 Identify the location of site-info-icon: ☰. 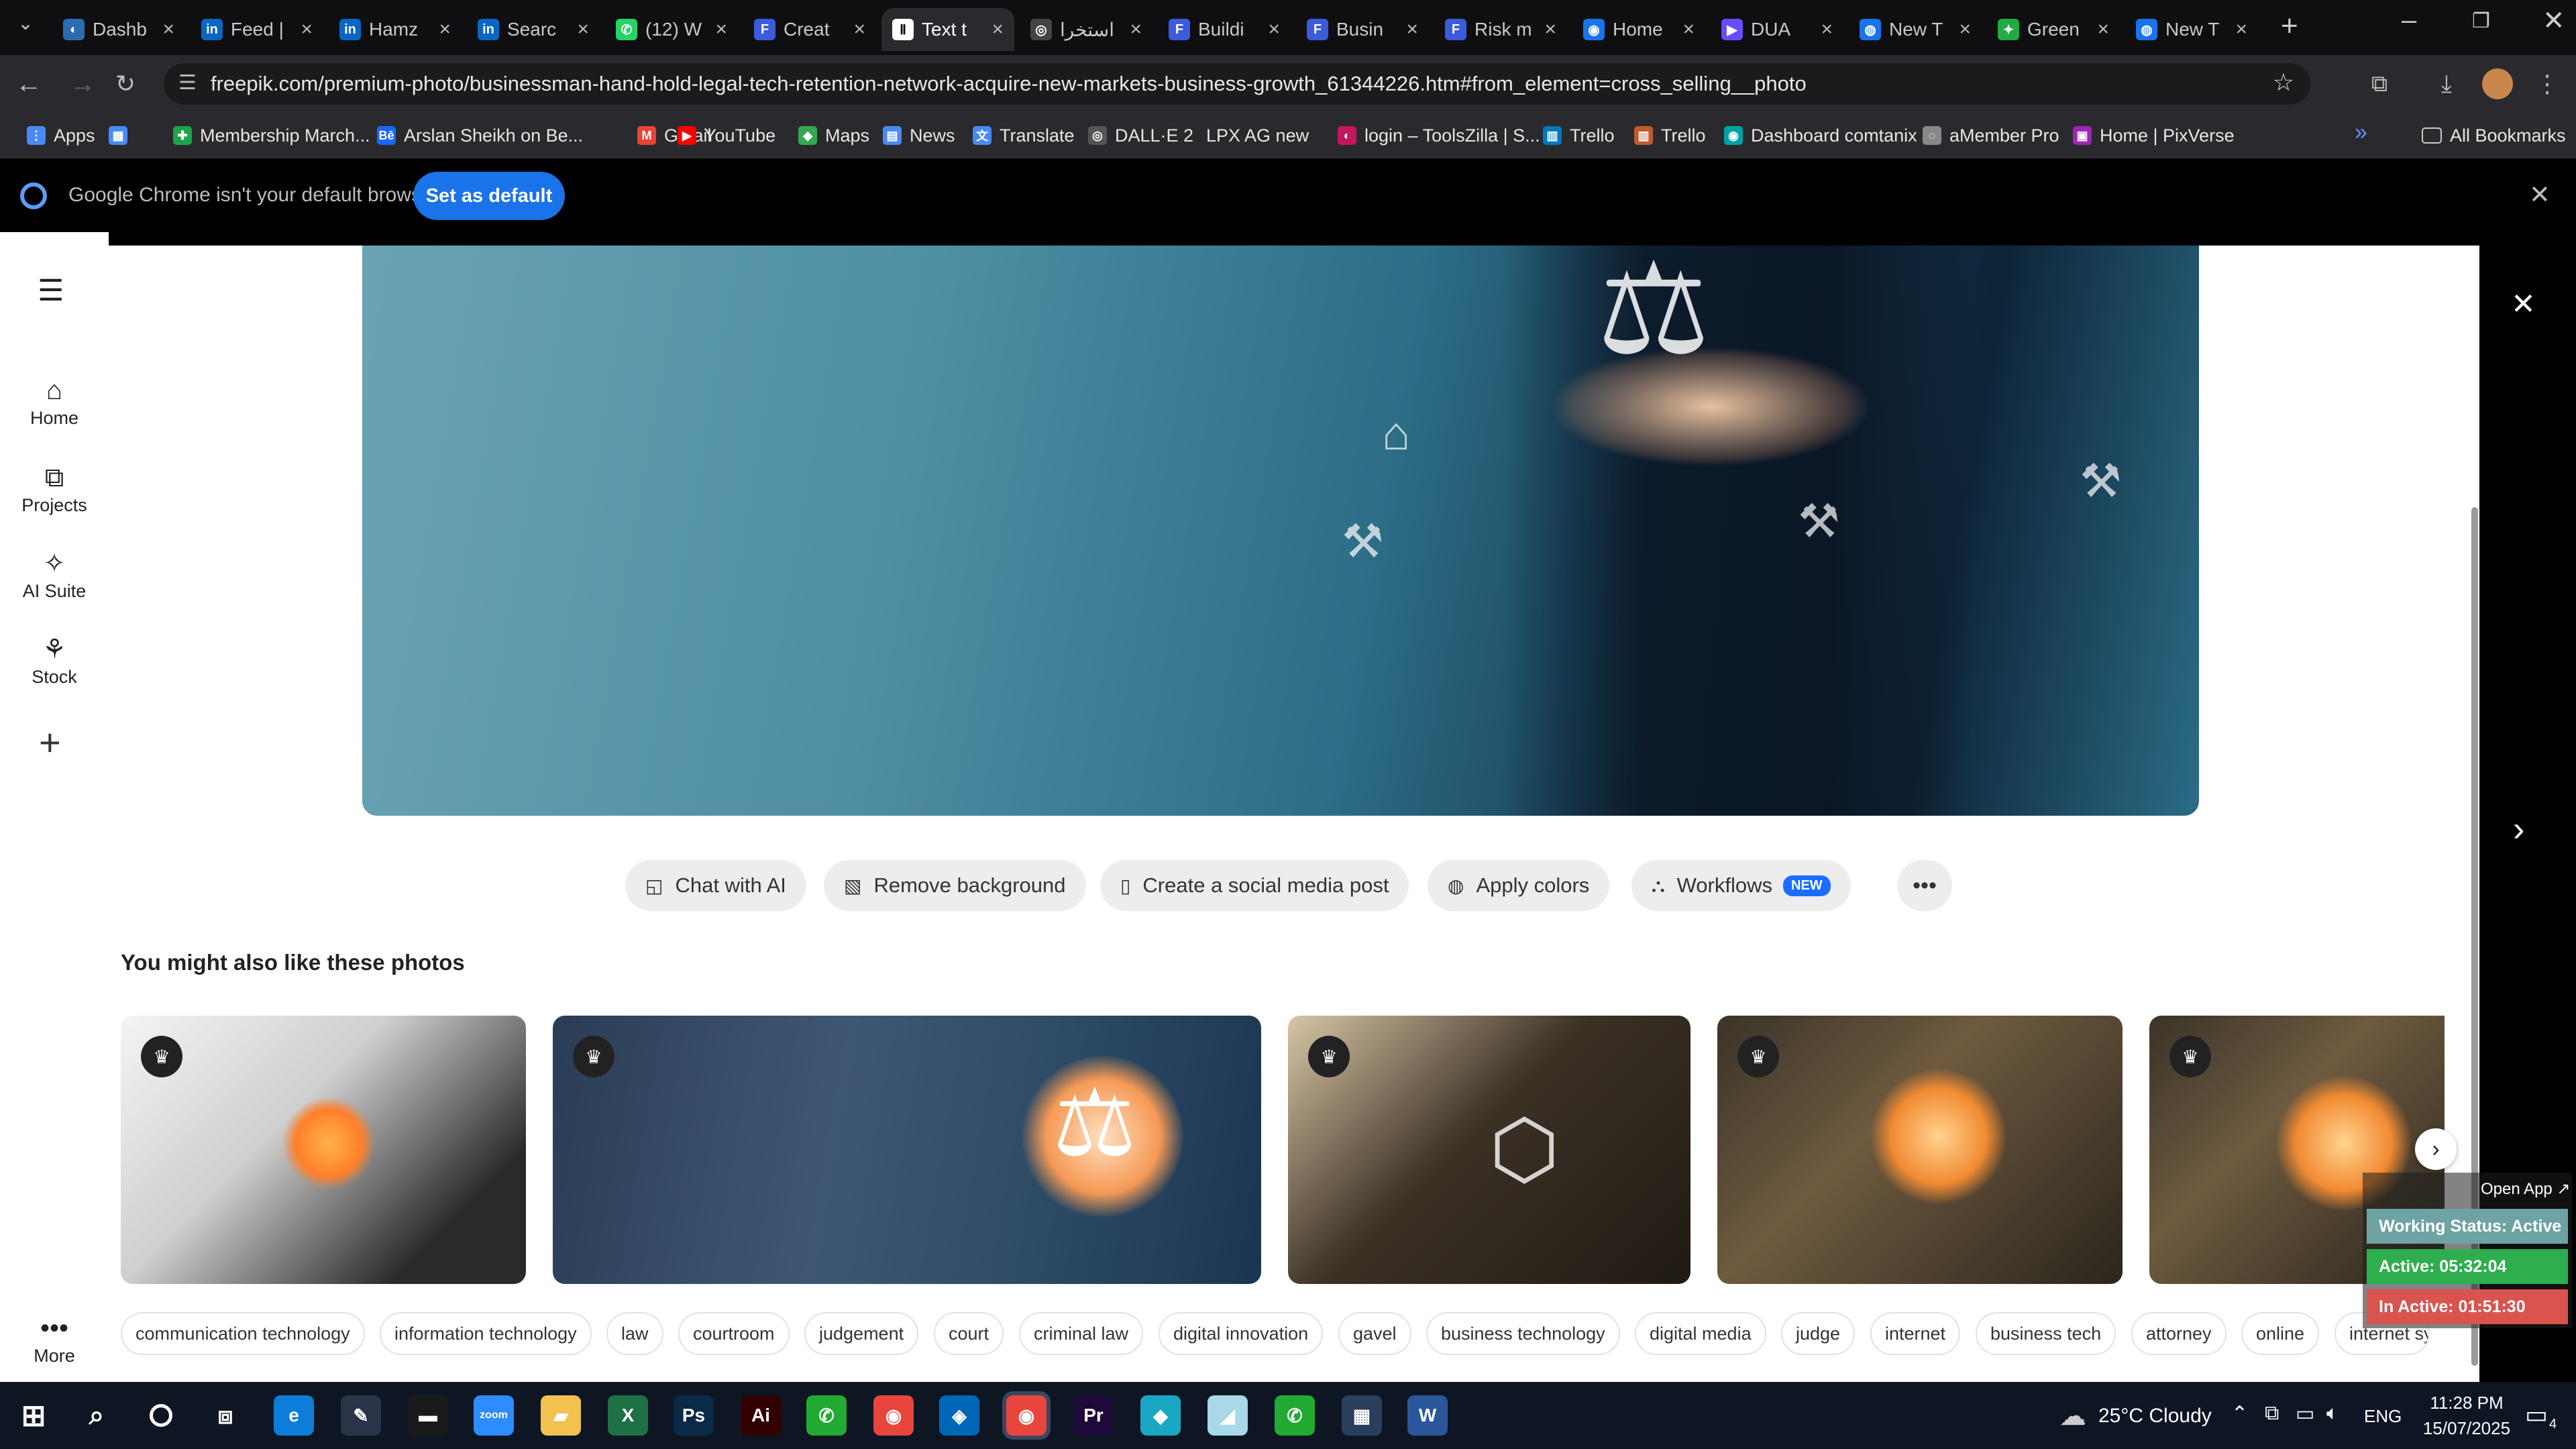
(187, 83).